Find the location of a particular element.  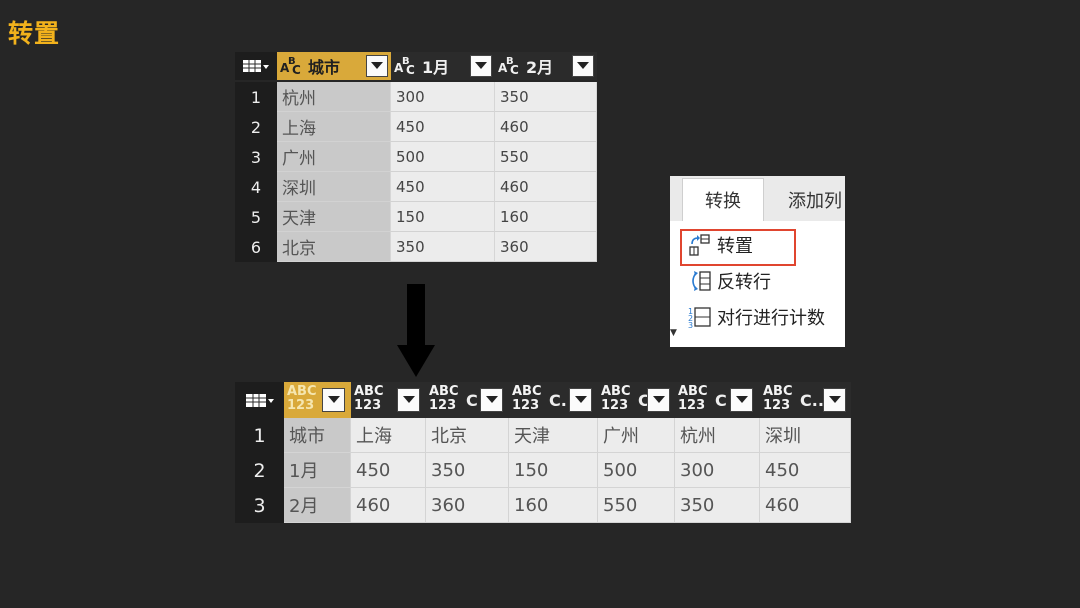

column-header-6: ABC 123 C is located at coordinates (717, 400).